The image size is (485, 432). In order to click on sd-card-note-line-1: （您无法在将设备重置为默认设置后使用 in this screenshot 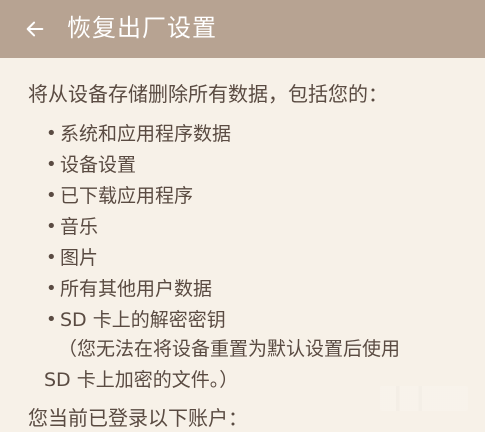, I will do `click(229, 349)`.